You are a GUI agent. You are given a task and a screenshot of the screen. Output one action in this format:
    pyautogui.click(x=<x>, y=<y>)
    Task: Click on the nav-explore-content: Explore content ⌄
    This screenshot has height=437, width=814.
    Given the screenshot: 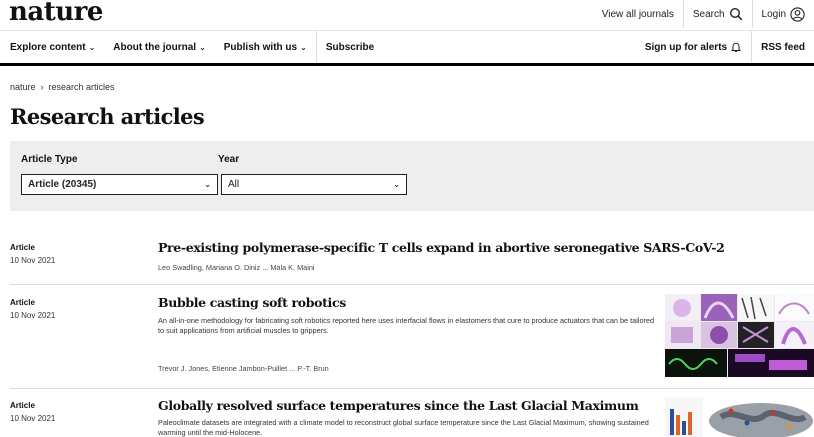 What is the action you would take?
    pyautogui.click(x=52, y=47)
    